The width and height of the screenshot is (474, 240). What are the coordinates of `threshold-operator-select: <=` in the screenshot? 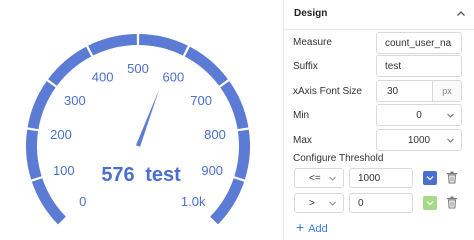 It's located at (319, 178).